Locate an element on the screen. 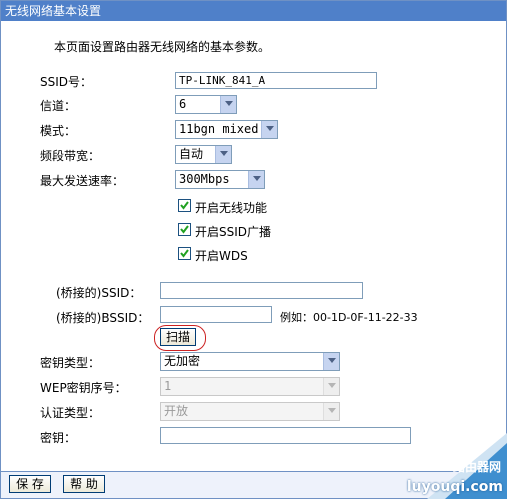 The height and width of the screenshot is (499, 507). site-watermark: 路由器网 luyouqi.com is located at coordinates (452, 464).